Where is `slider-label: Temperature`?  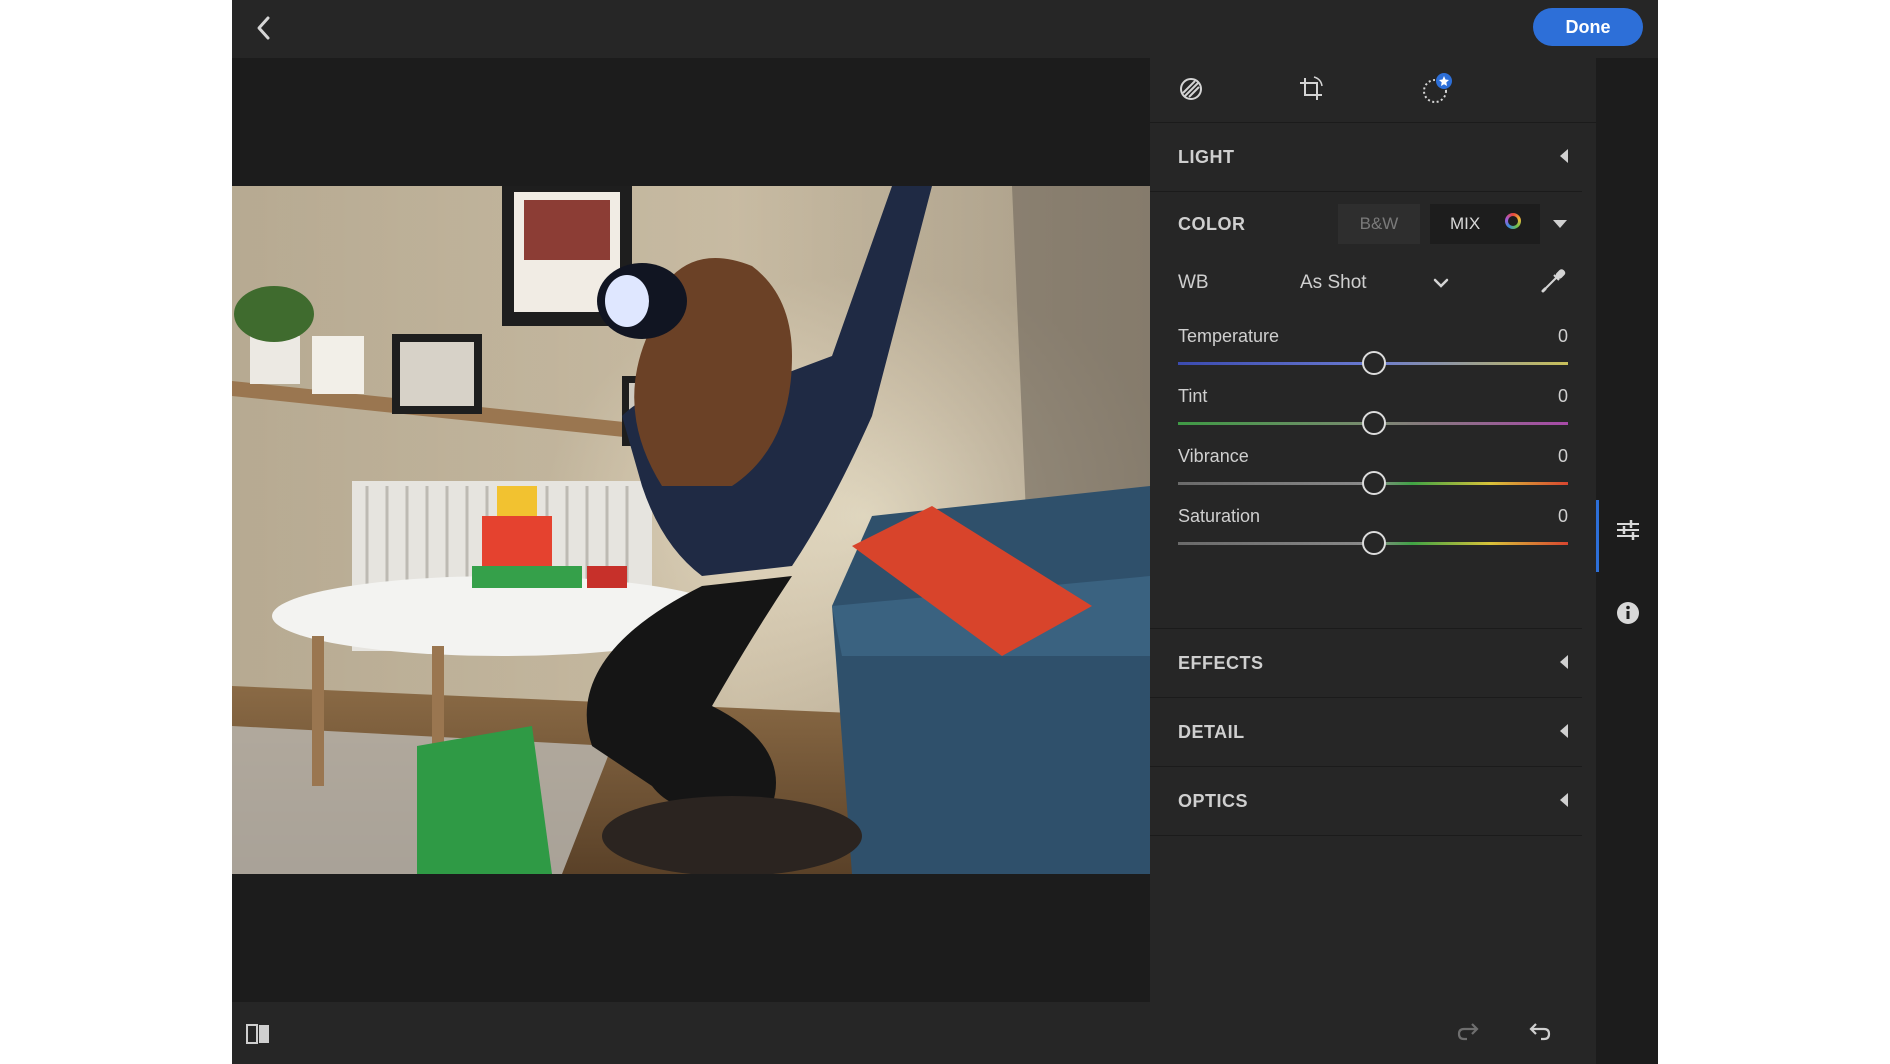
slider-label: Temperature is located at coordinates (1229, 336).